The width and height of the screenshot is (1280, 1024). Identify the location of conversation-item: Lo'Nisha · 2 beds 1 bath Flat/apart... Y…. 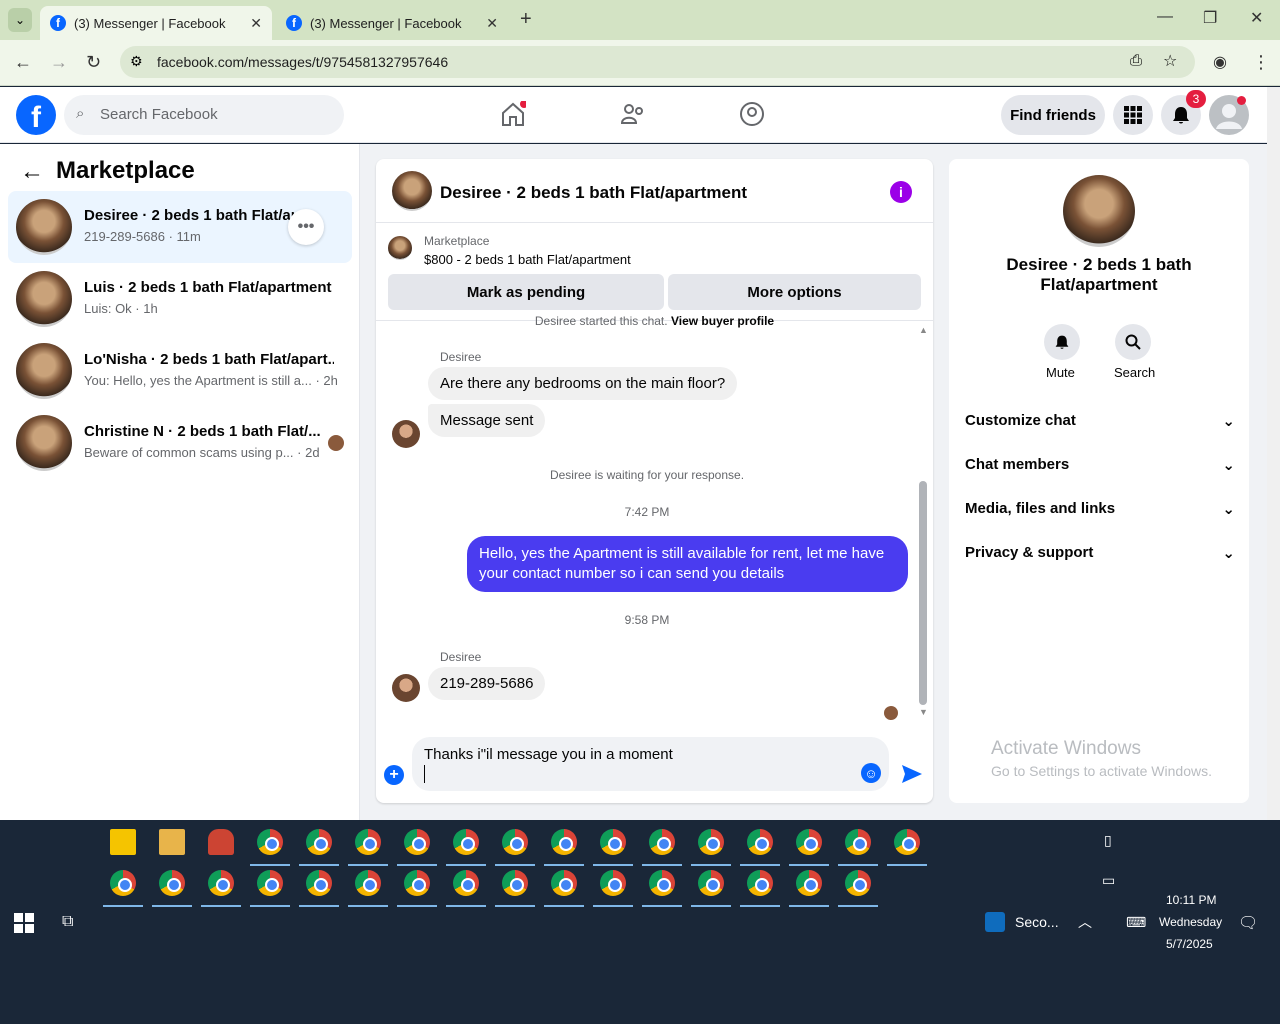
(180, 371).